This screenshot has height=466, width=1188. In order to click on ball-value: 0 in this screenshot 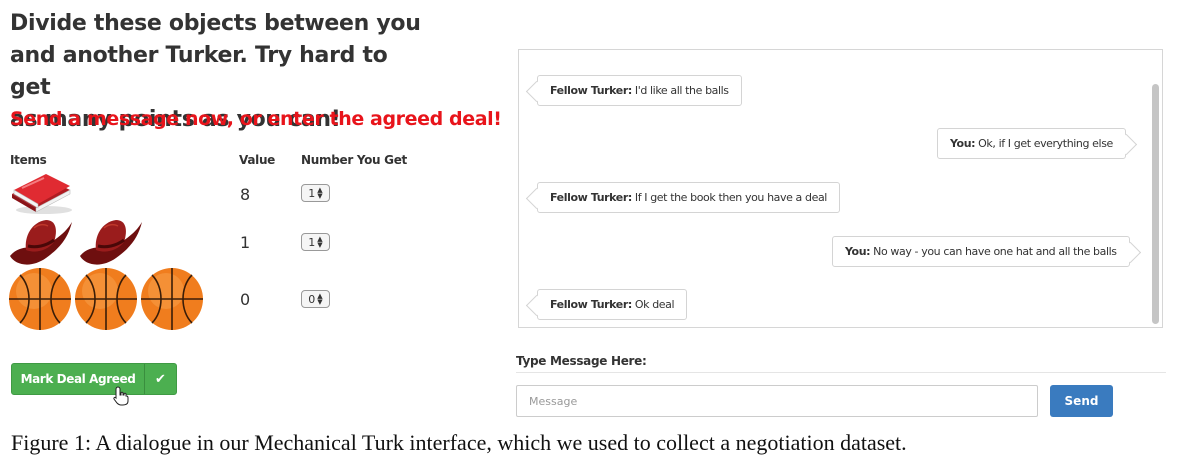, I will do `click(245, 299)`.